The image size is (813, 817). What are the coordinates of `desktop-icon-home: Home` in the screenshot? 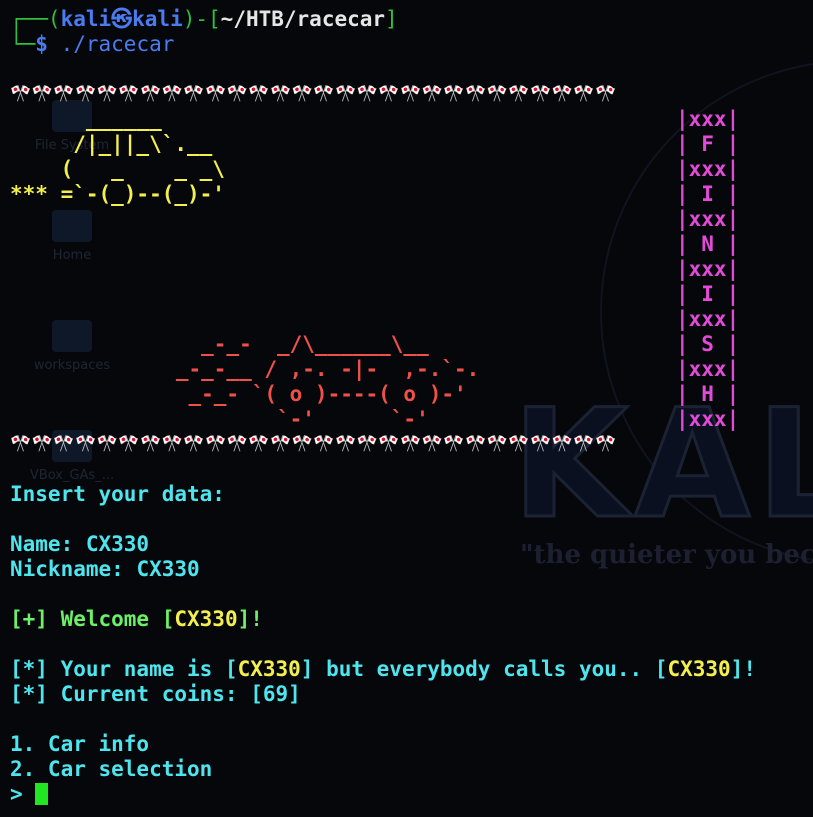 It's located at (72, 236).